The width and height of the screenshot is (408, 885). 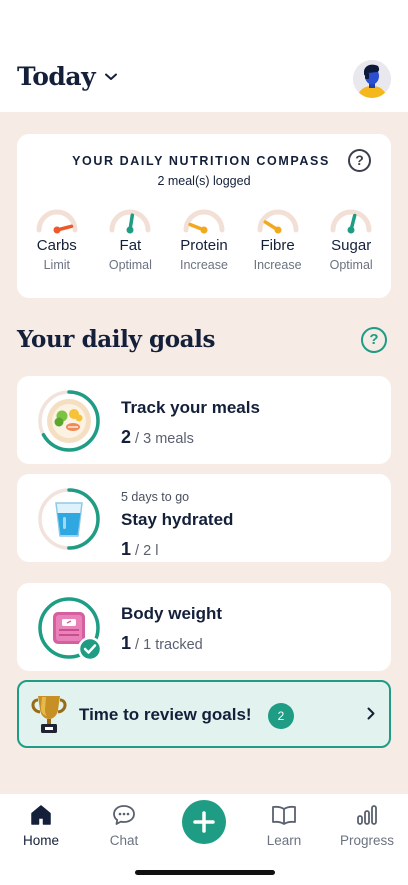 I want to click on goal-card-weight: Body weight 1 / 1 tracked, so click(x=204, y=627).